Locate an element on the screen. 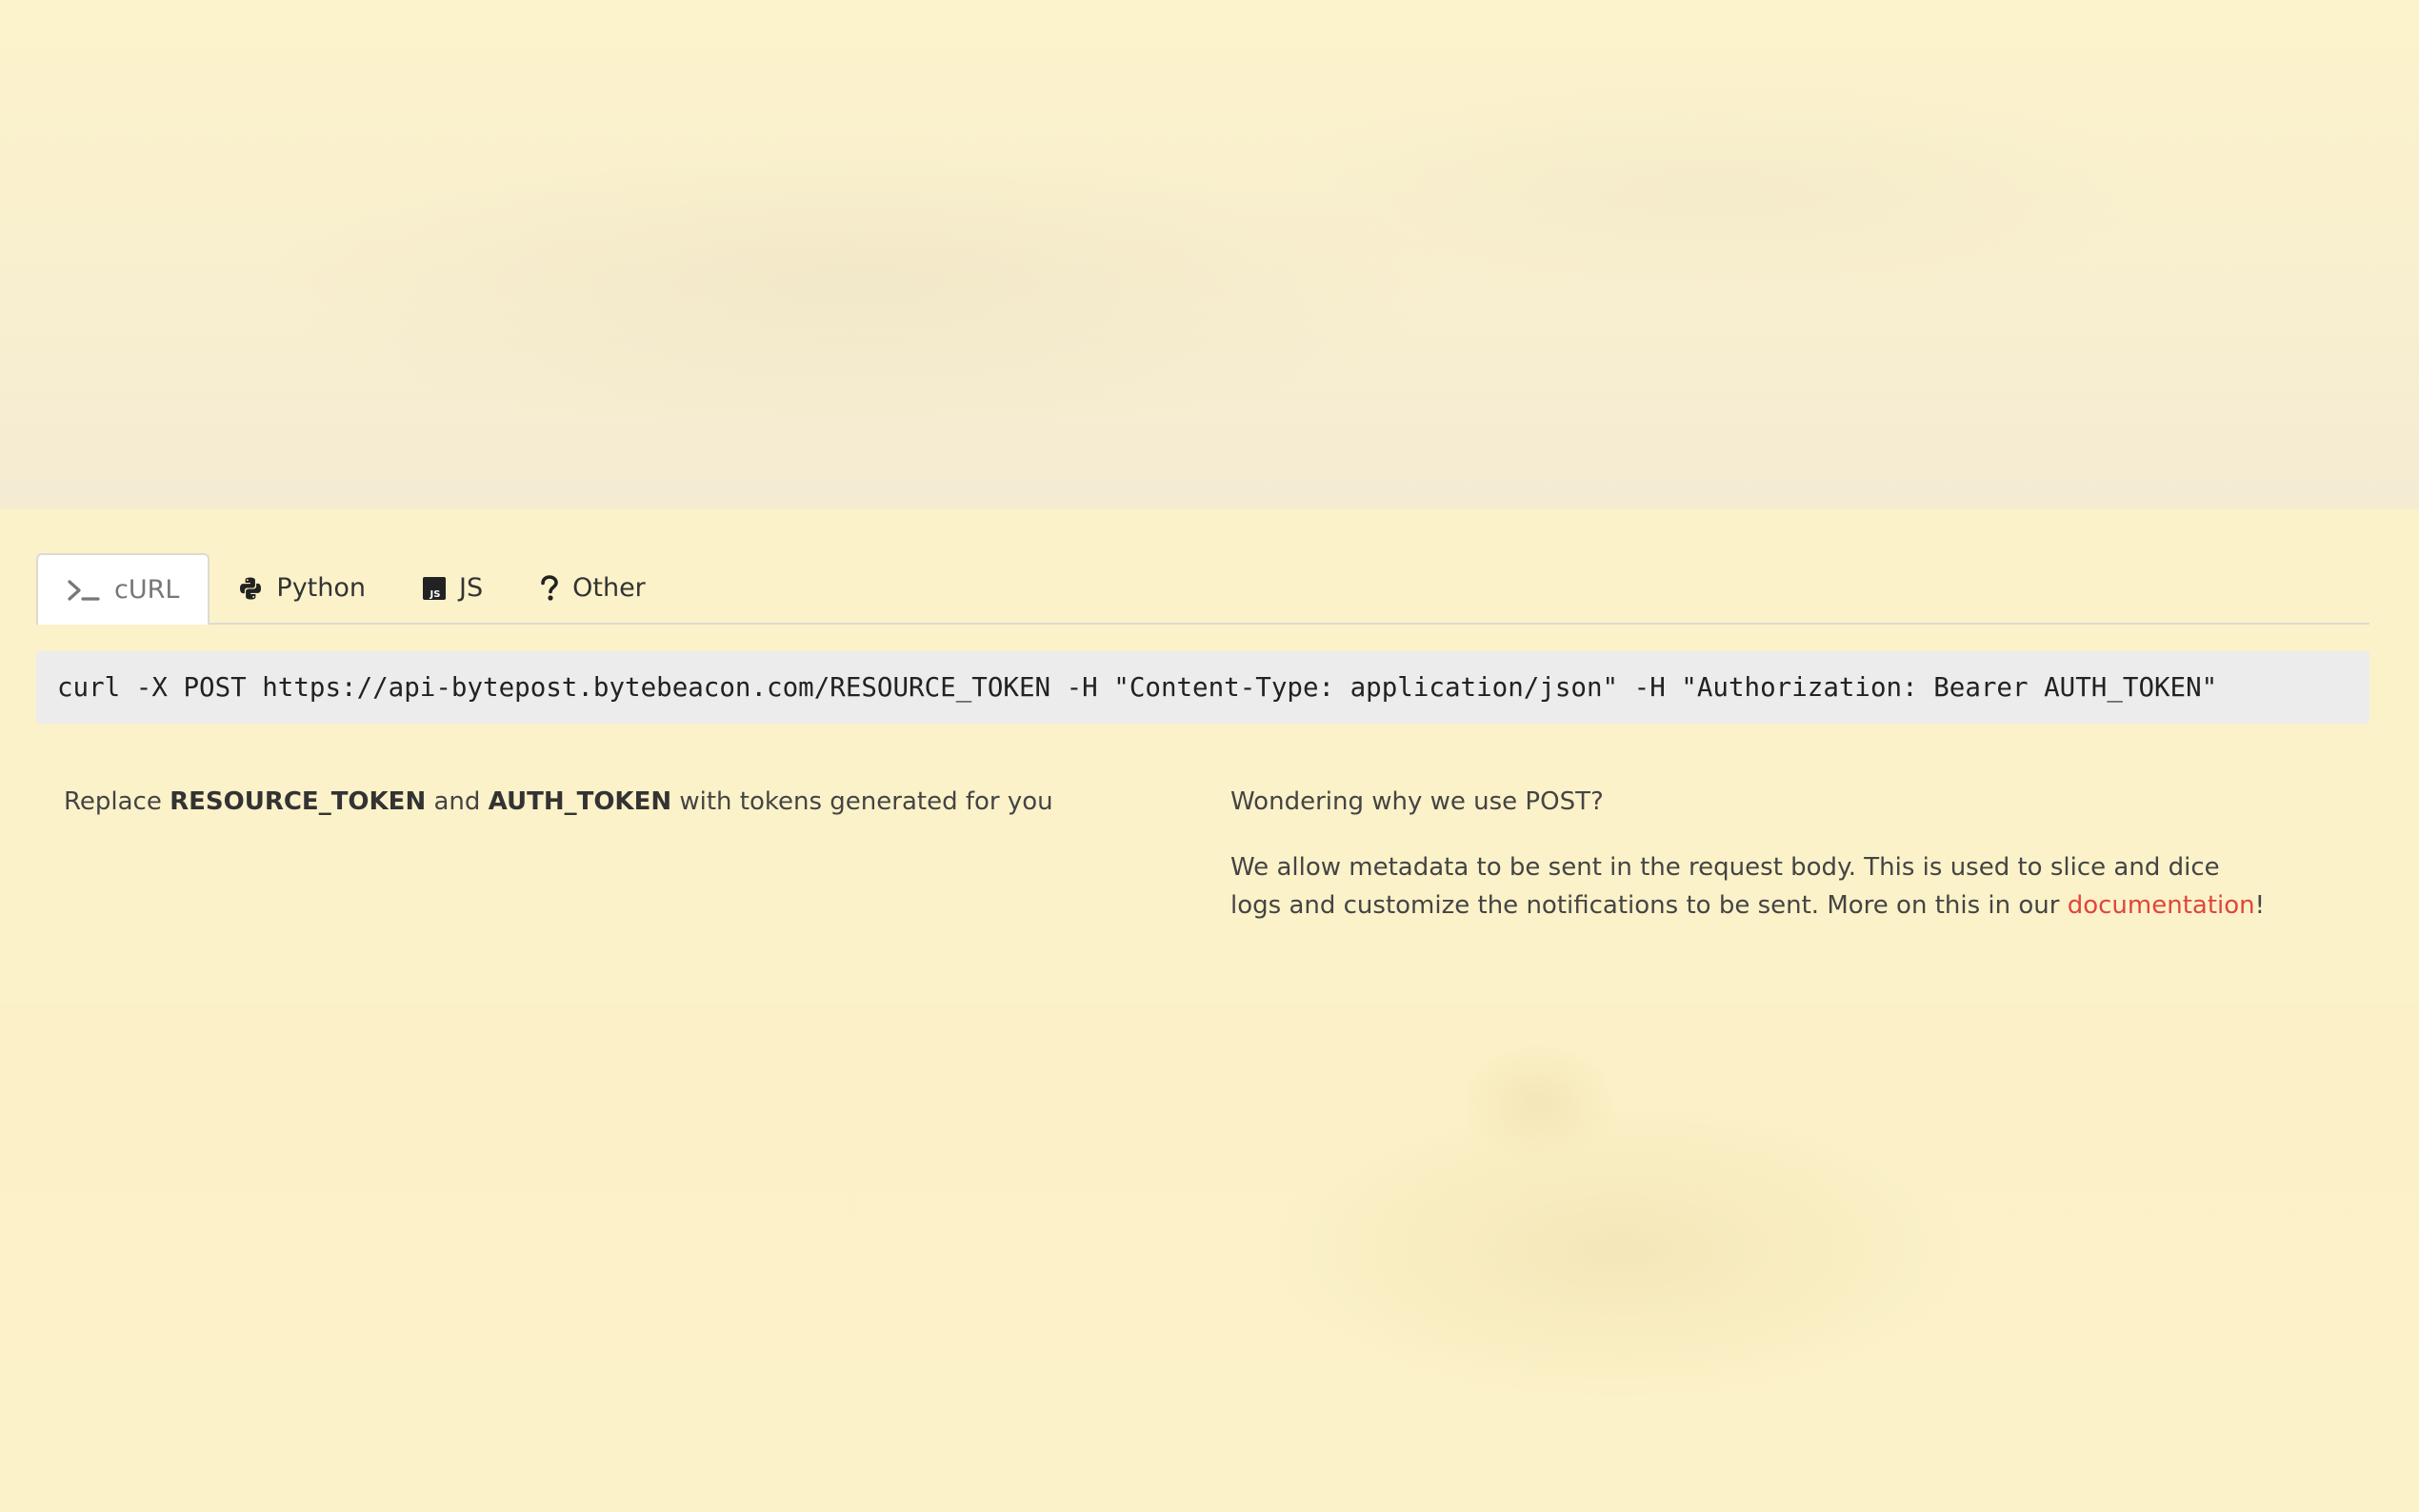  tab-js: JS JS is located at coordinates (452, 588).